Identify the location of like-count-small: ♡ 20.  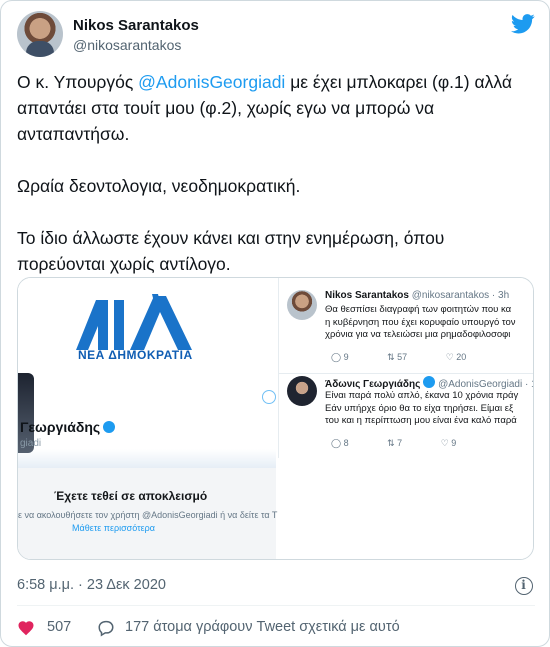
(456, 357).